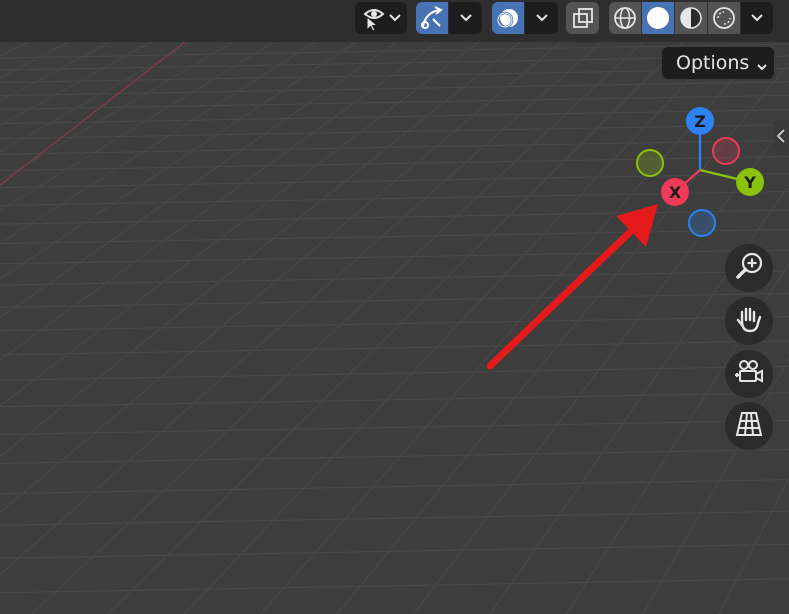 Image resolution: width=789 pixels, height=614 pixels. I want to click on zoom-icon, so click(749, 268).